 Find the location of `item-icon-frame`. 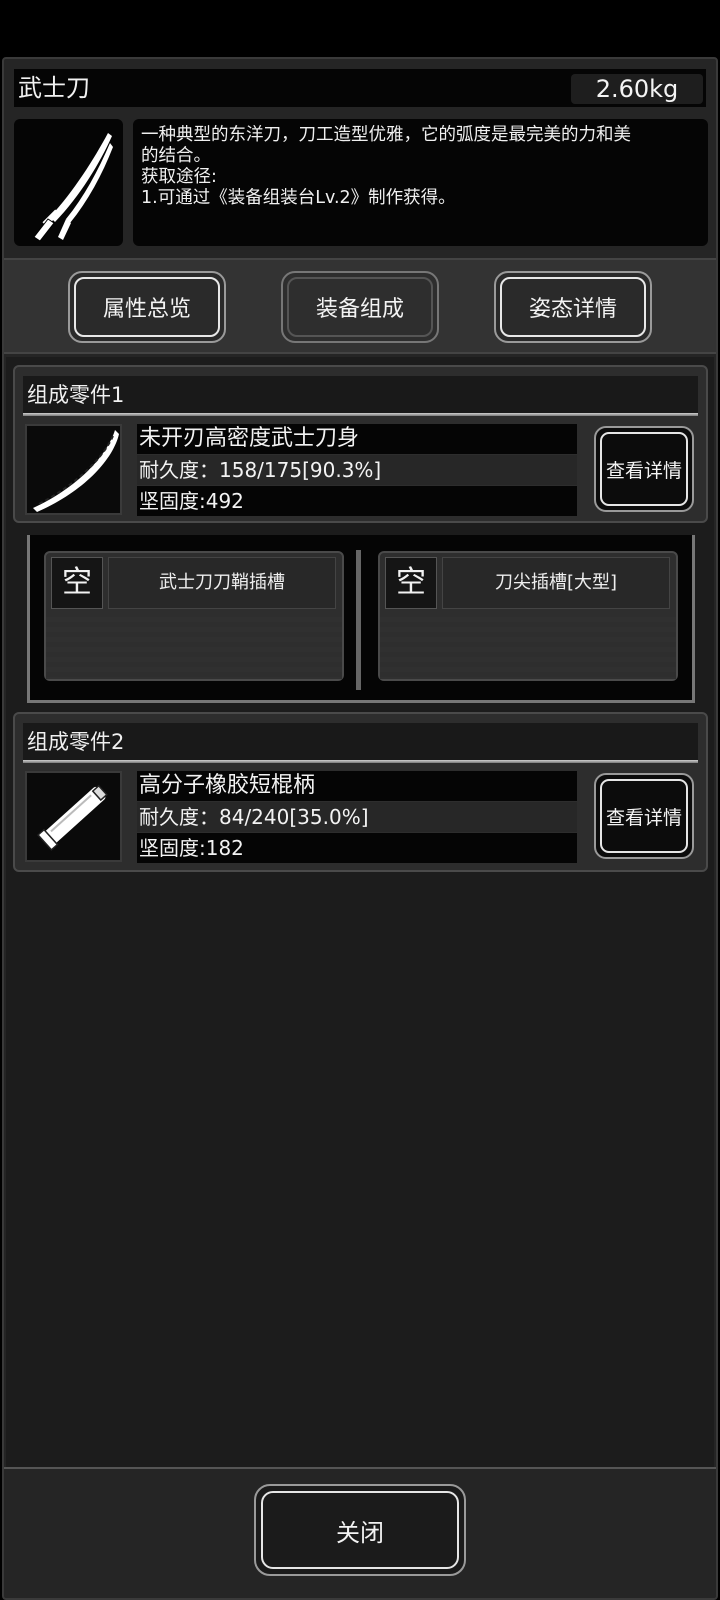

item-icon-frame is located at coordinates (68, 182).